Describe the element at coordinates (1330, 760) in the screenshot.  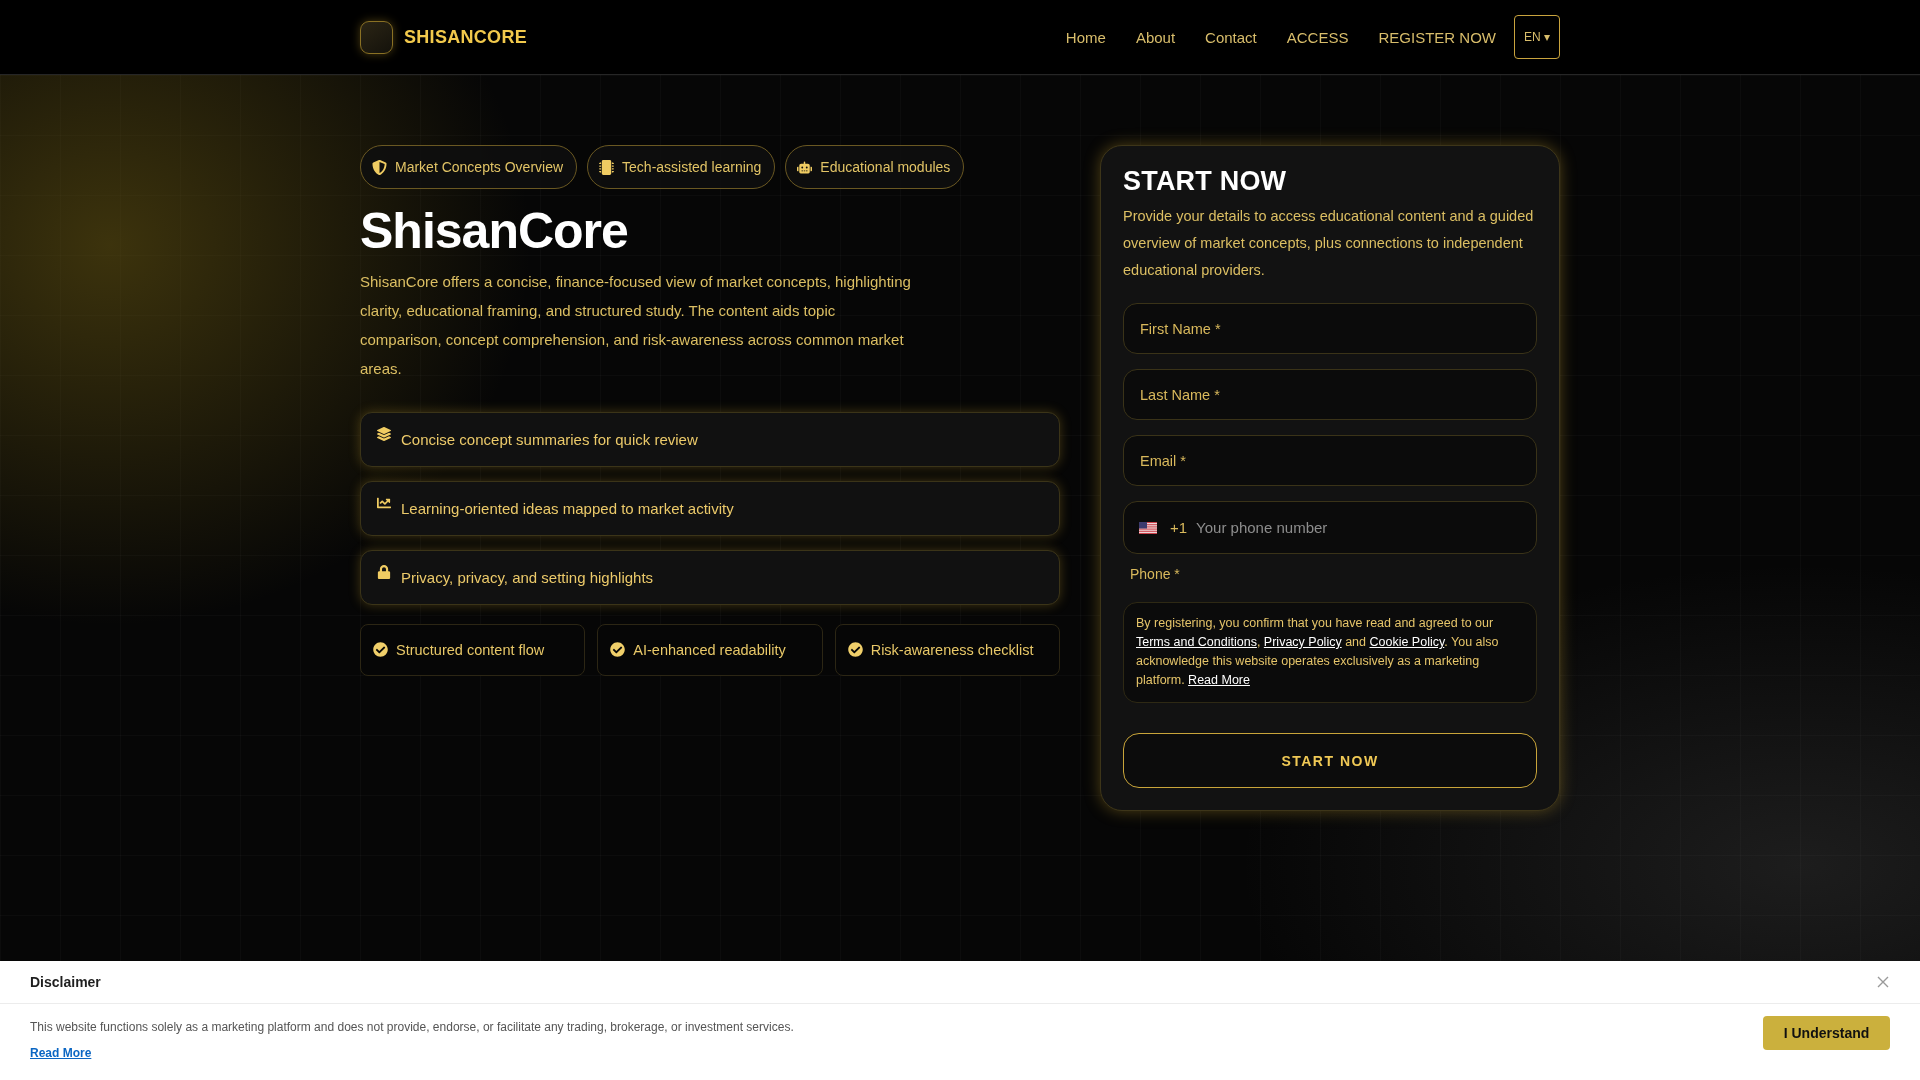
I see `submit-button: START NOW` at that location.